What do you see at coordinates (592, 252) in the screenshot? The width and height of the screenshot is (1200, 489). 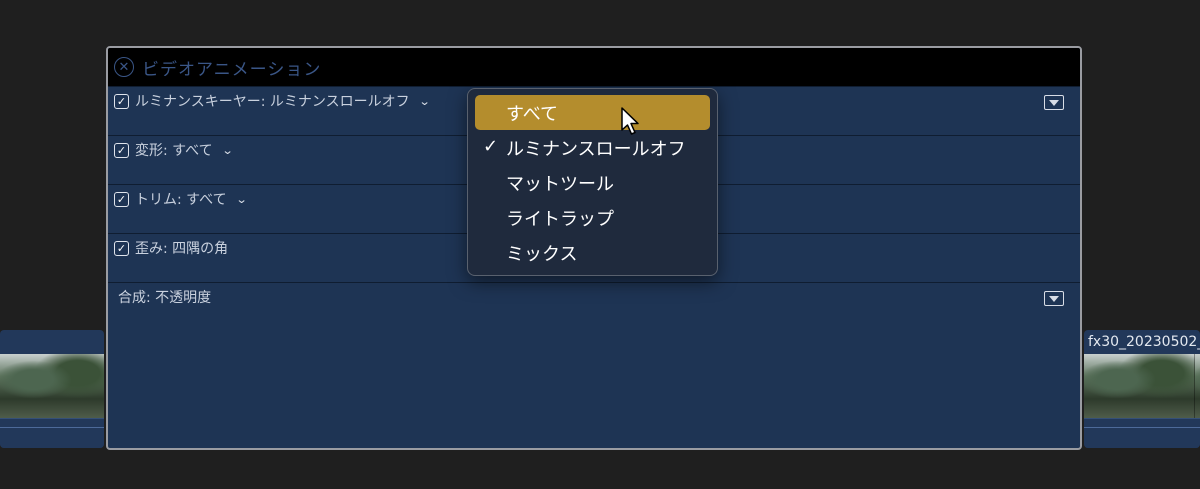 I see `menu-item-mix: ミックス` at bounding box center [592, 252].